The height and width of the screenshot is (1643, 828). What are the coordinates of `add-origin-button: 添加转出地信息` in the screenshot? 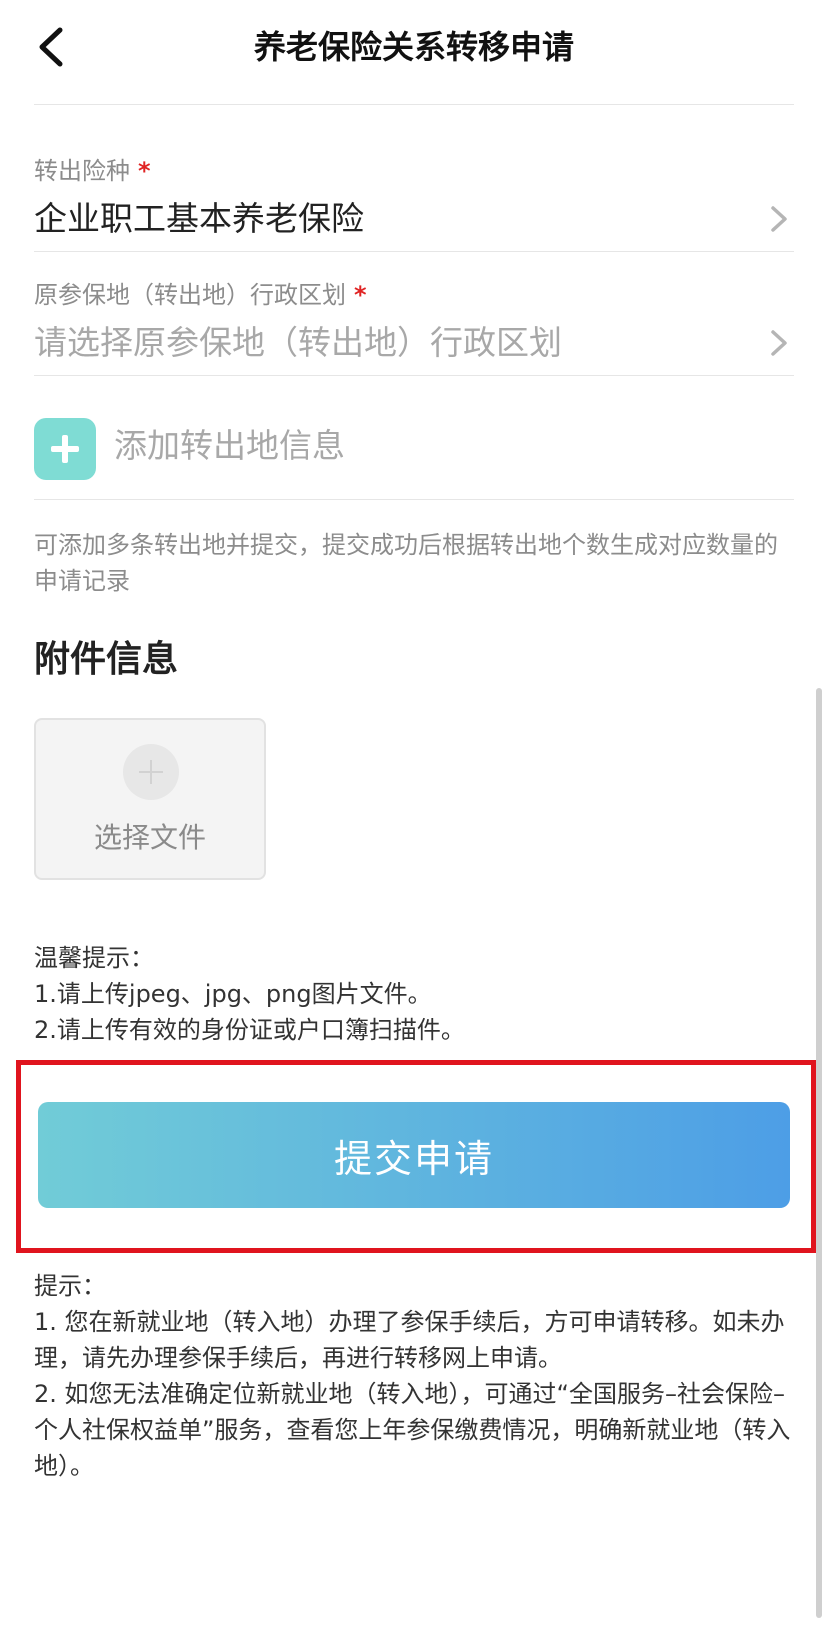 It's located at (414, 451).